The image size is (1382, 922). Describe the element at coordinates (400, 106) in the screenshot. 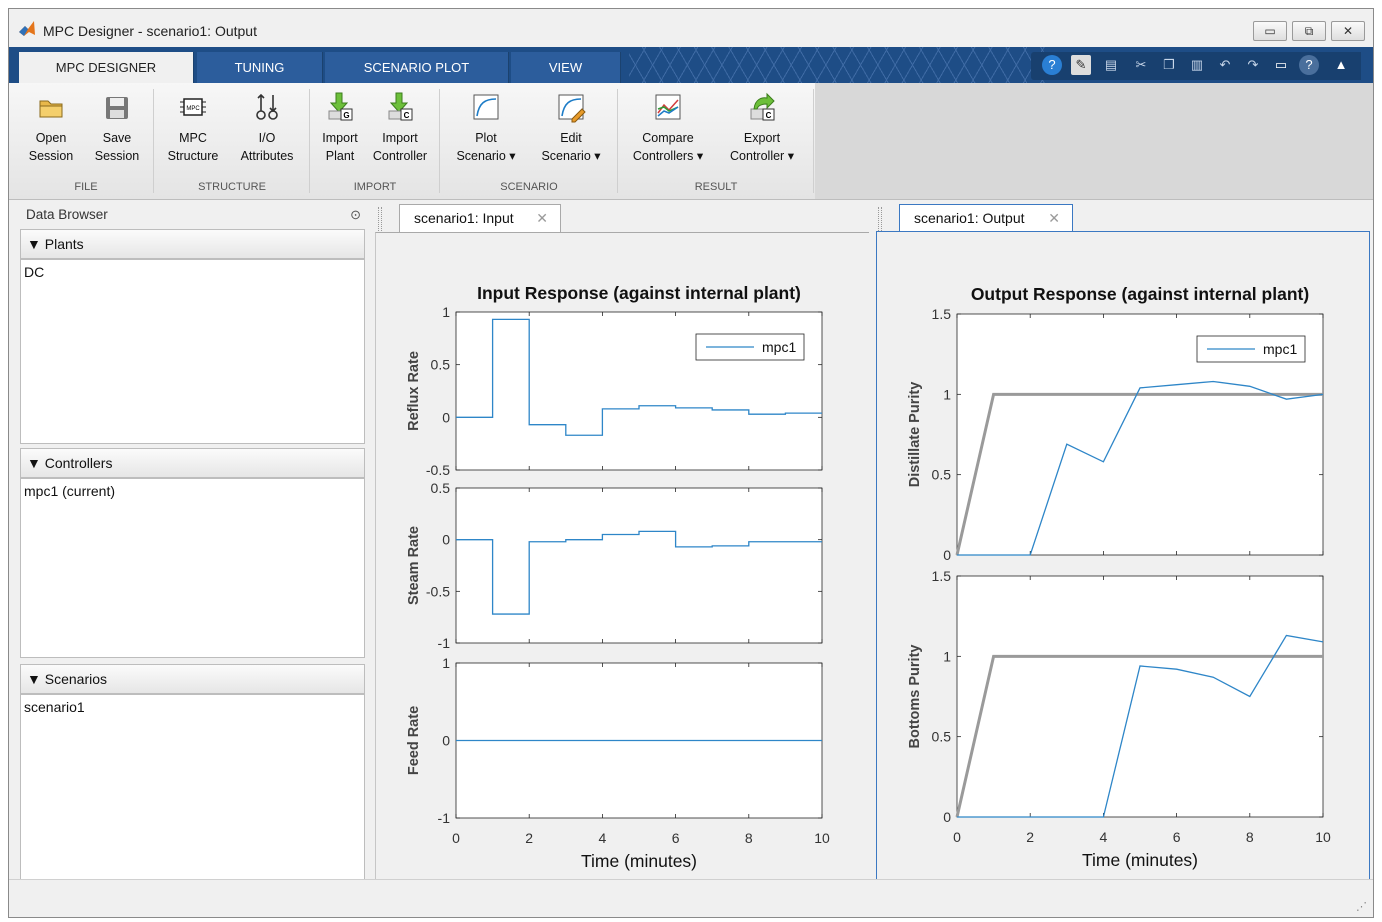

I see `import-controller-icon: C` at that location.